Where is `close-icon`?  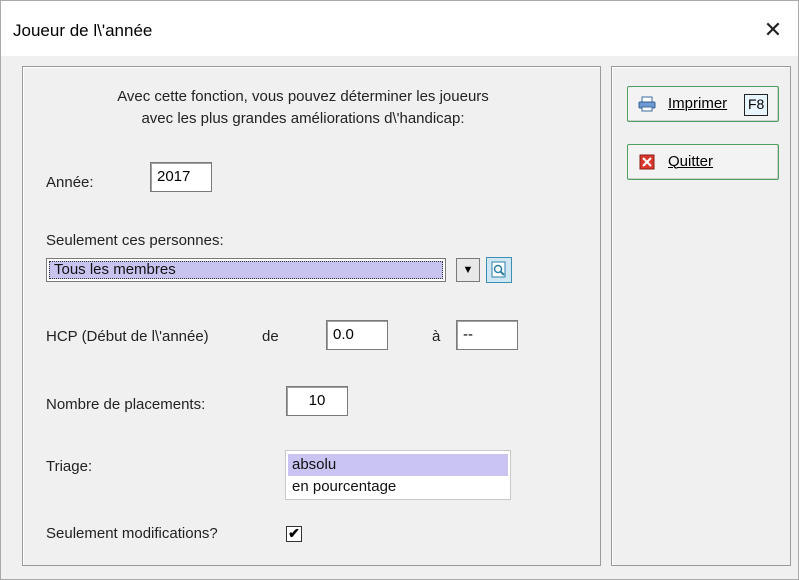 close-icon is located at coordinates (647, 162).